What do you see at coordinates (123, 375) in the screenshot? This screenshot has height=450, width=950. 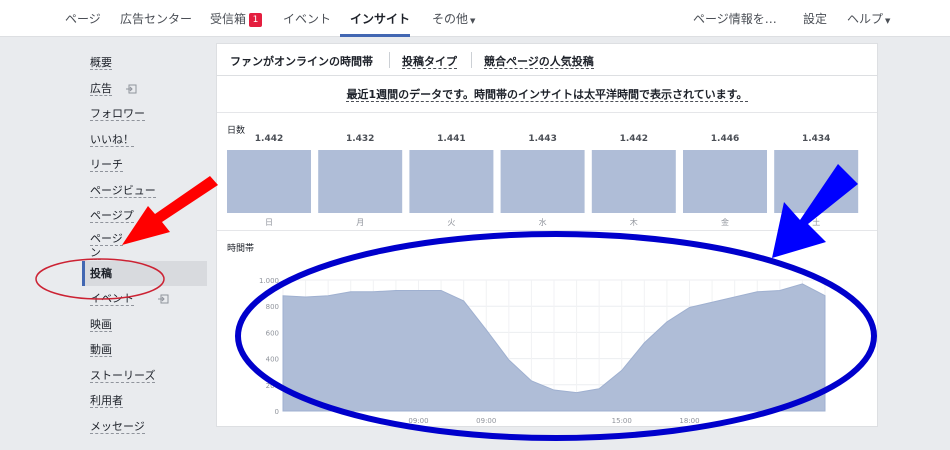 I see `sidebar-item-label: ストーリーズ` at bounding box center [123, 375].